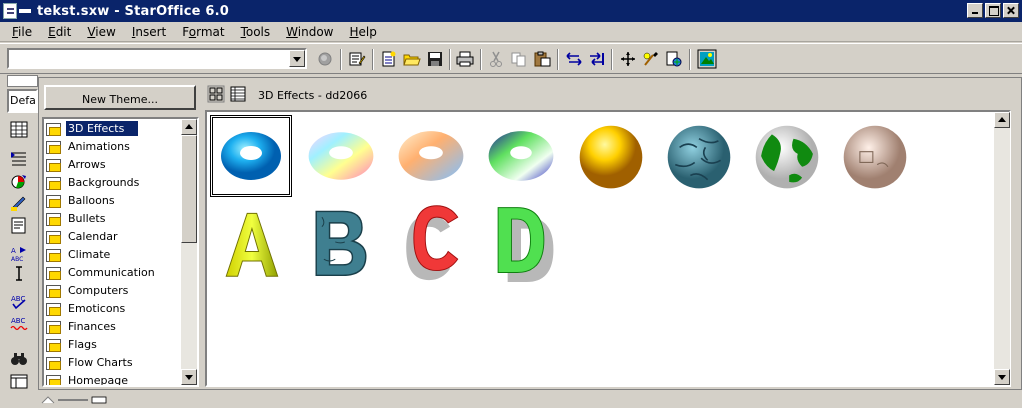 Image resolution: width=1022 pixels, height=408 pixels. What do you see at coordinates (157, 58) in the screenshot?
I see `load-url-combobox` at bounding box center [157, 58].